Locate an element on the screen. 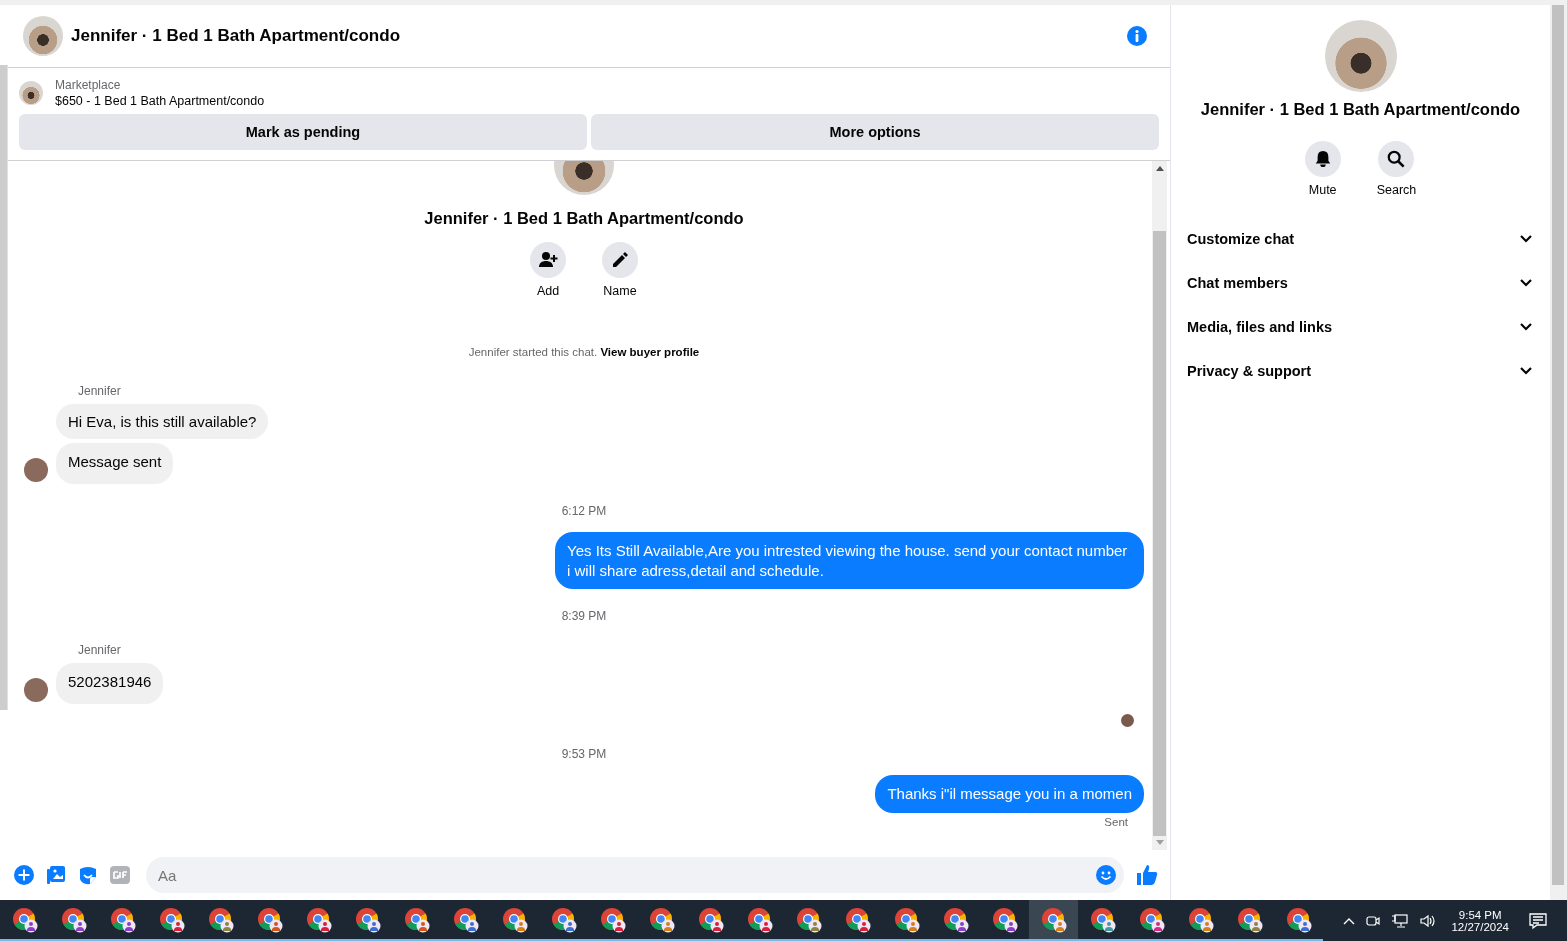 The width and height of the screenshot is (1567, 941). message-status: Sent is located at coordinates (1116, 821).